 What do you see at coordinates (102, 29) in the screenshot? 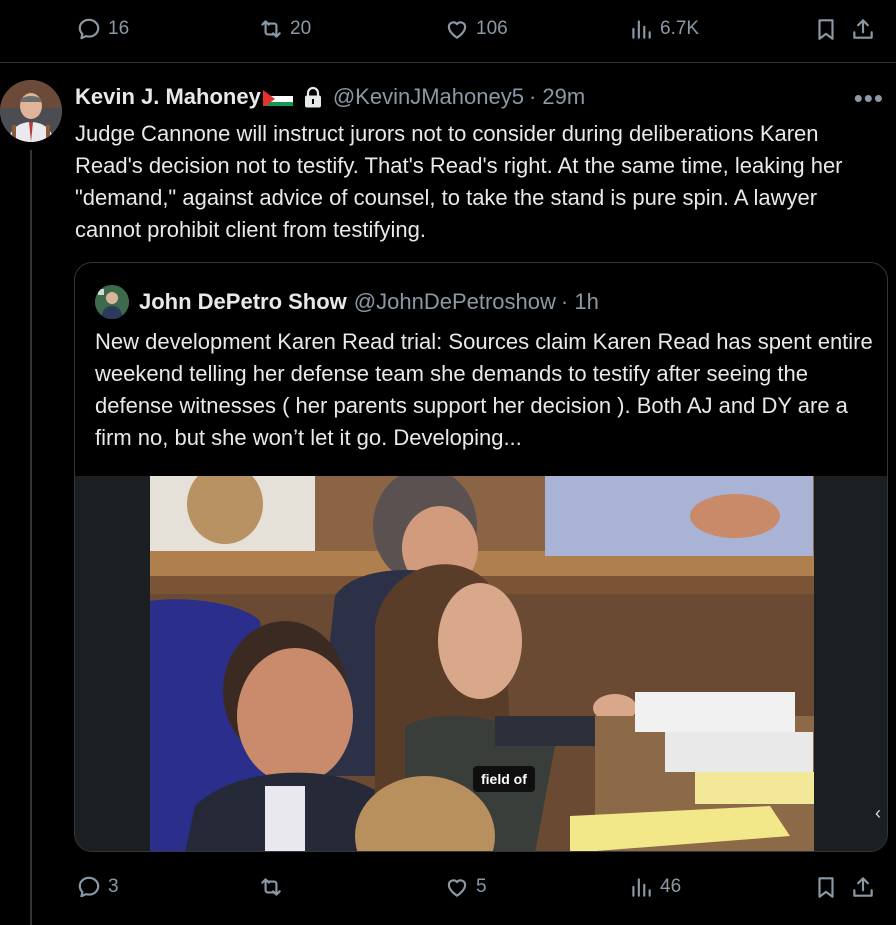
I see `reply-button: 16` at bounding box center [102, 29].